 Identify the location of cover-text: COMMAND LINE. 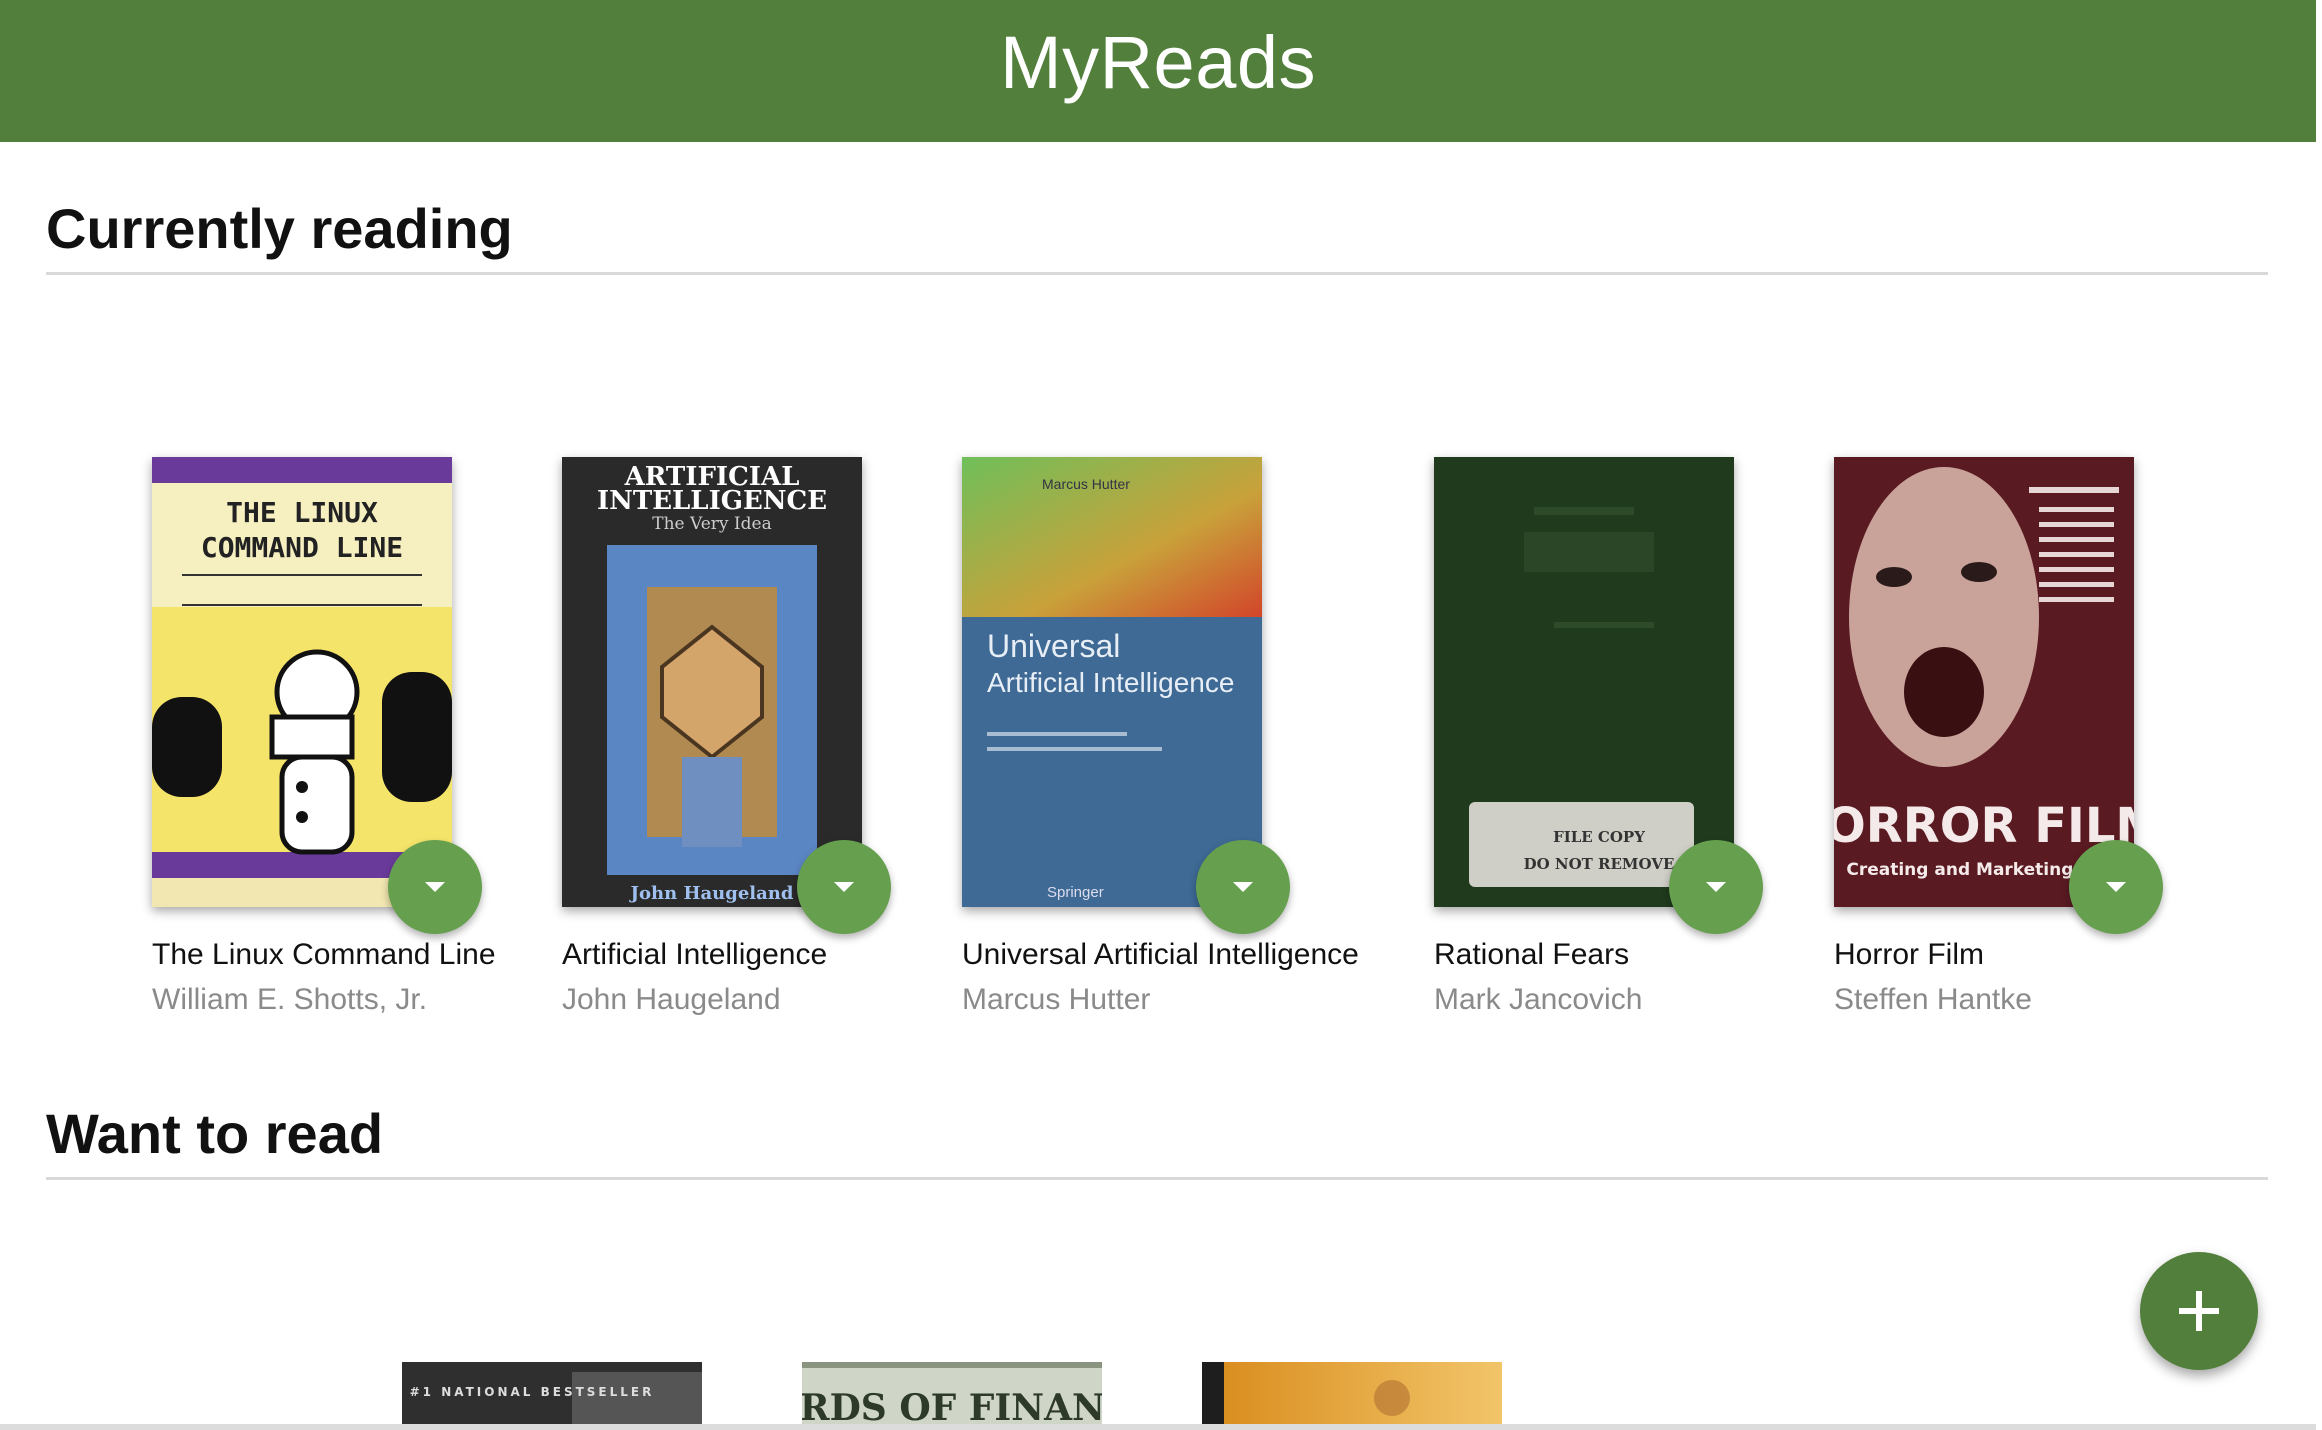
(302, 547).